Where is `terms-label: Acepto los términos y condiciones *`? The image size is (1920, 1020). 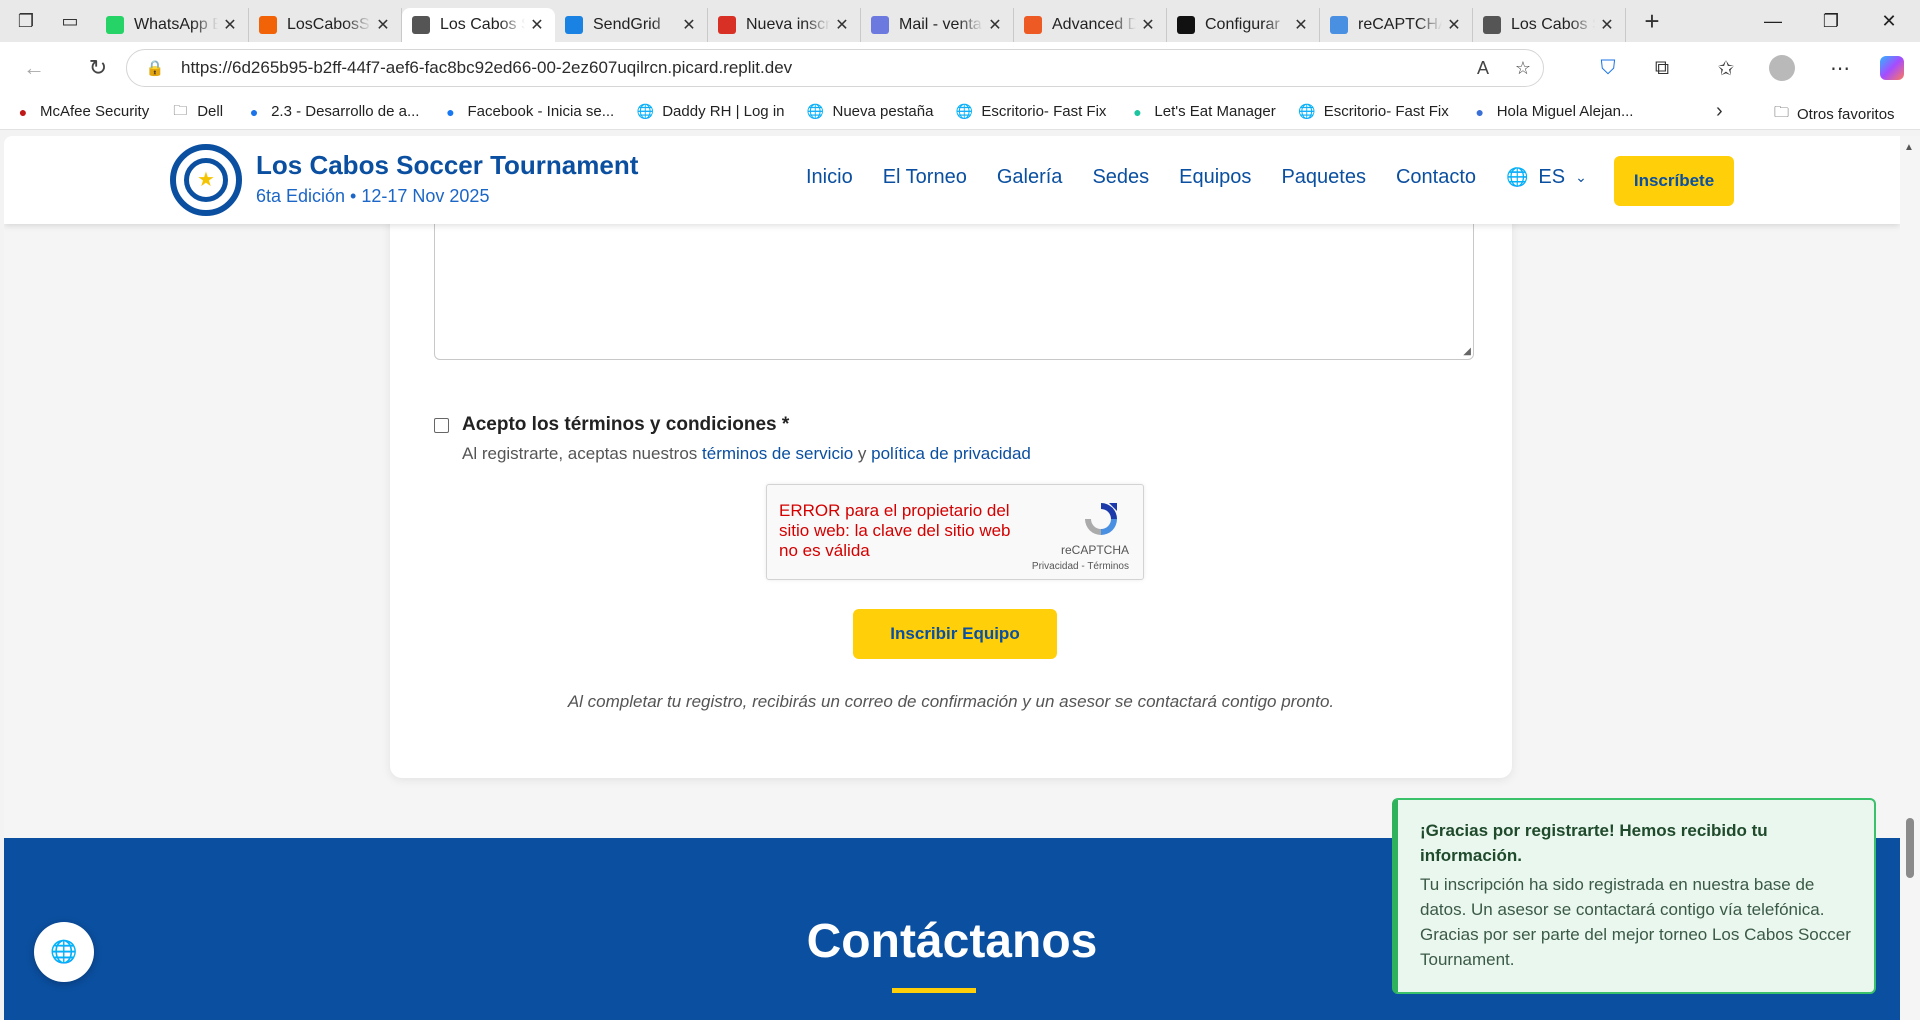
terms-label: Acepto los términos y condiciones * is located at coordinates (625, 425).